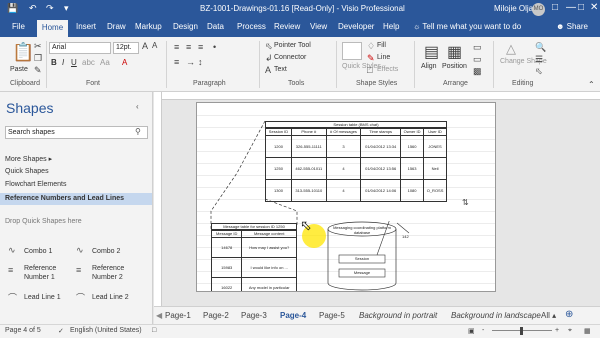 The image size is (600, 338). Describe the element at coordinates (571, 7) in the screenshot. I see `minimize-icon: —` at that location.